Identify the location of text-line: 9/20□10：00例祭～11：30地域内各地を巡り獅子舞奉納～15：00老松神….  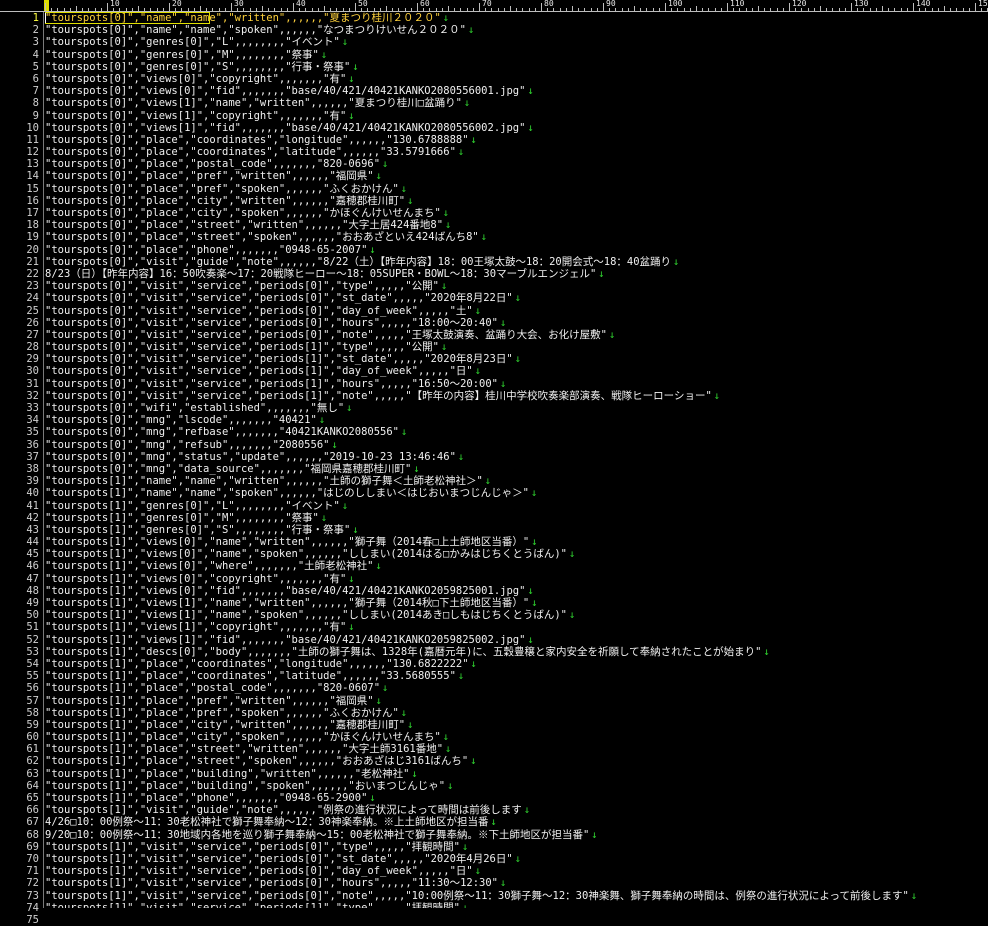
(516, 835).